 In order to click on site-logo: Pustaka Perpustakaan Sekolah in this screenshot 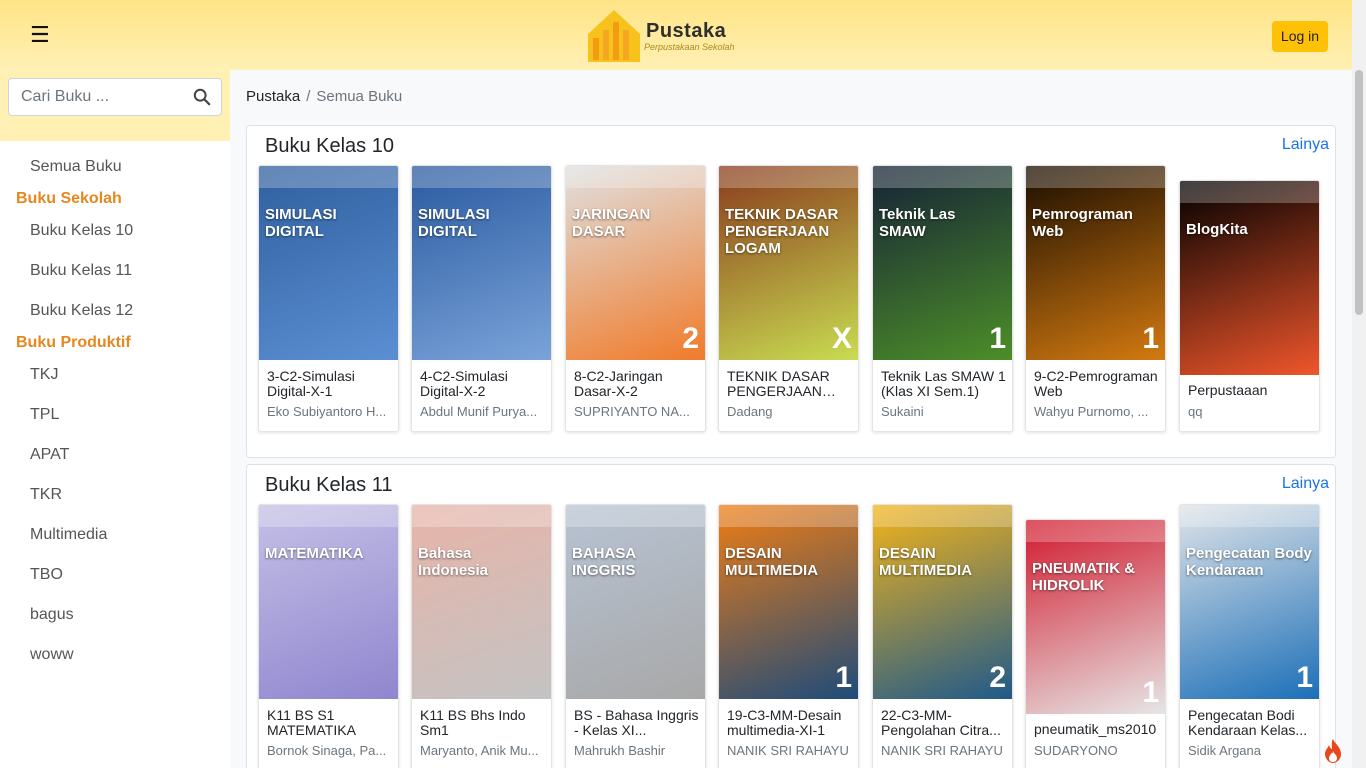, I will do `click(664, 35)`.